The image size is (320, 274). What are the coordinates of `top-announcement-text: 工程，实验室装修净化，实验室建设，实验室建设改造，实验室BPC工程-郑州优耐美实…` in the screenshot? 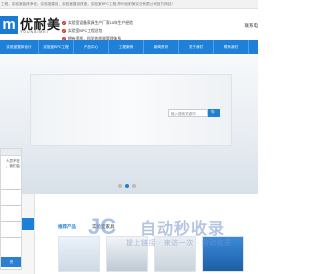 It's located at (88, 4).